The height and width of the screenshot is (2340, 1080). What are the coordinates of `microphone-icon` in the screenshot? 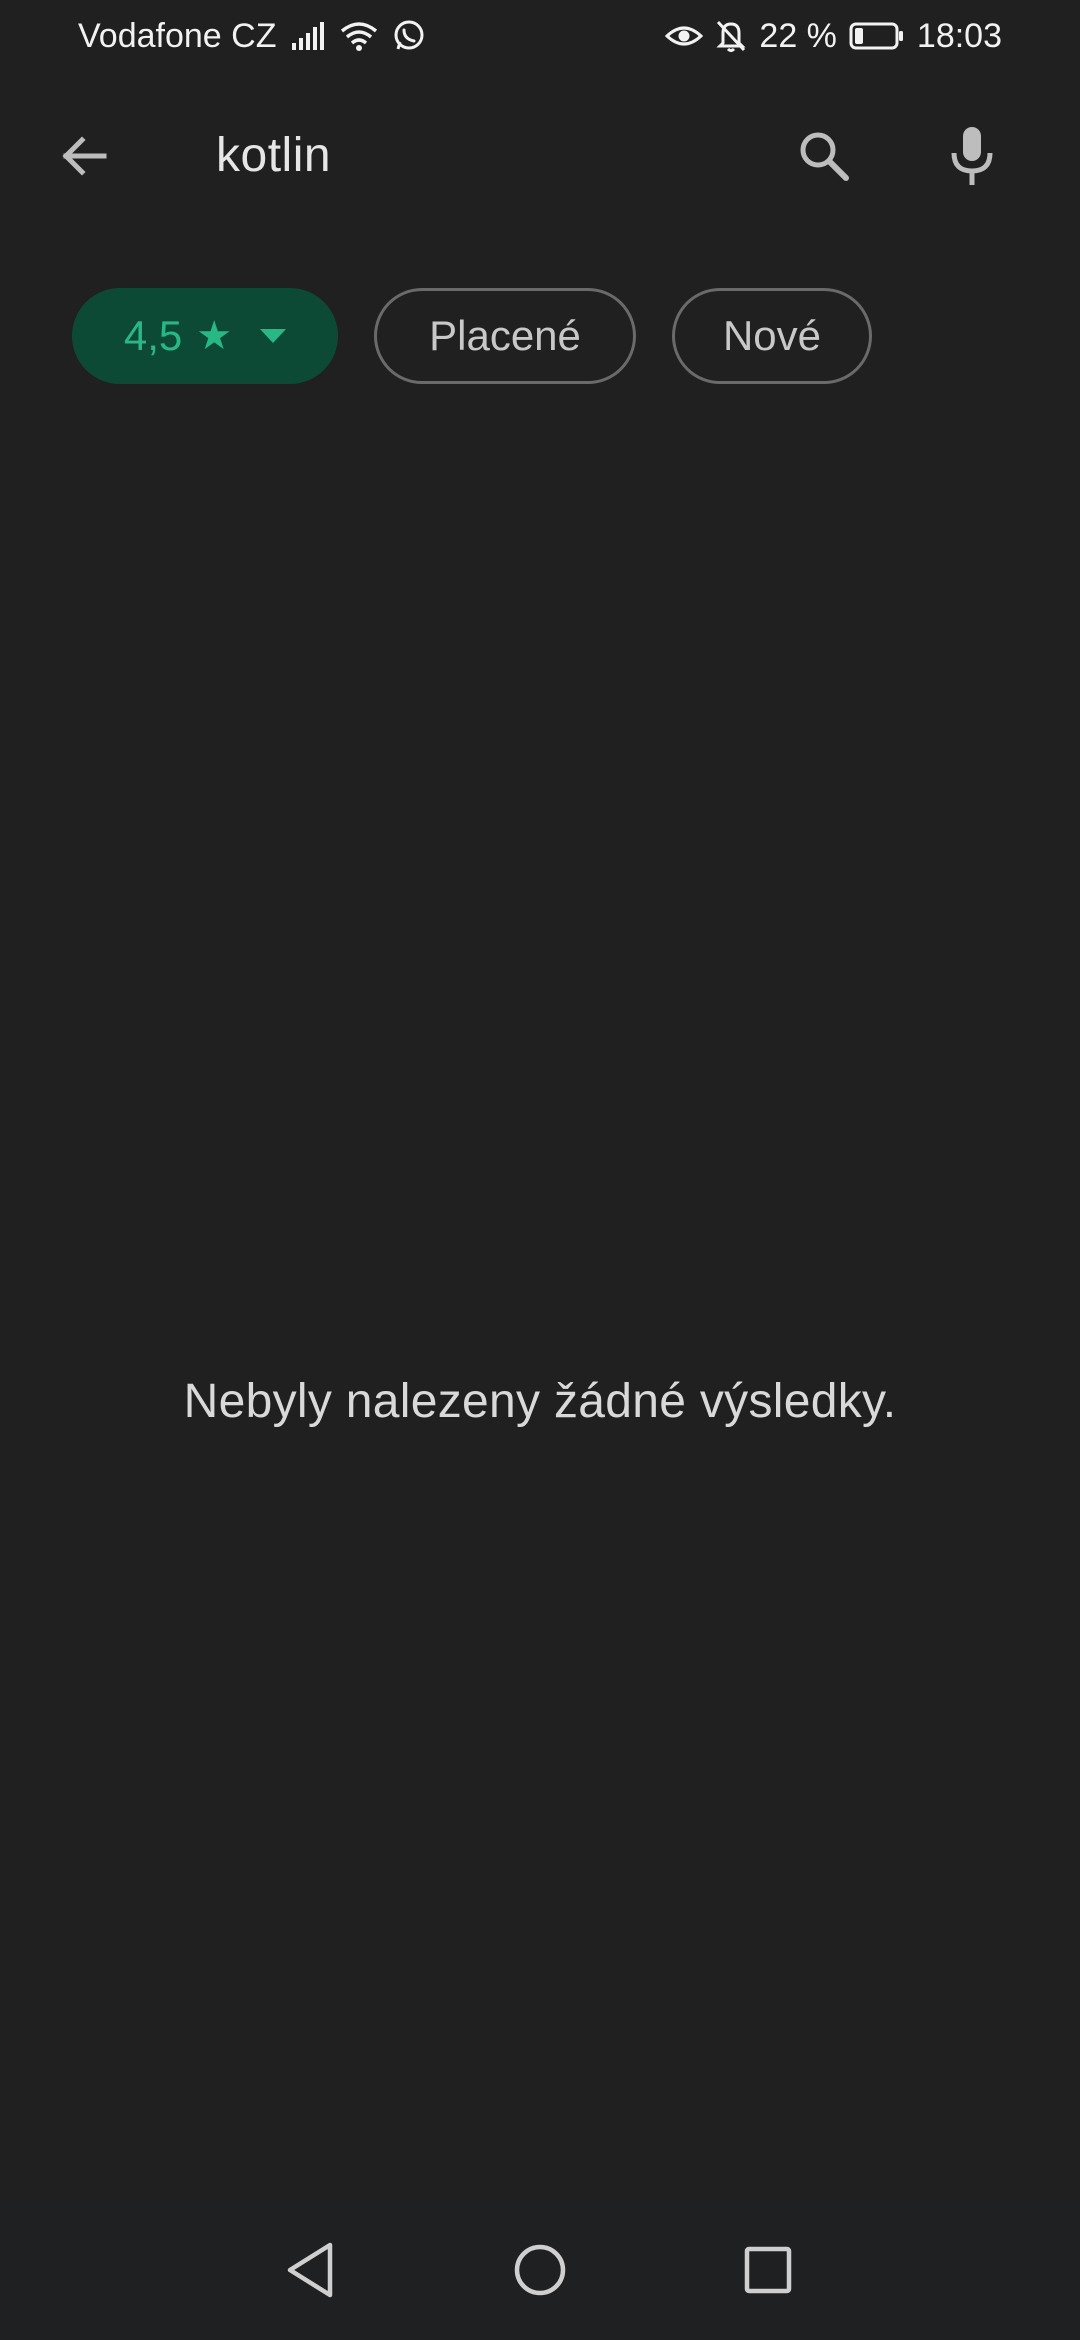 It's located at (972, 158).